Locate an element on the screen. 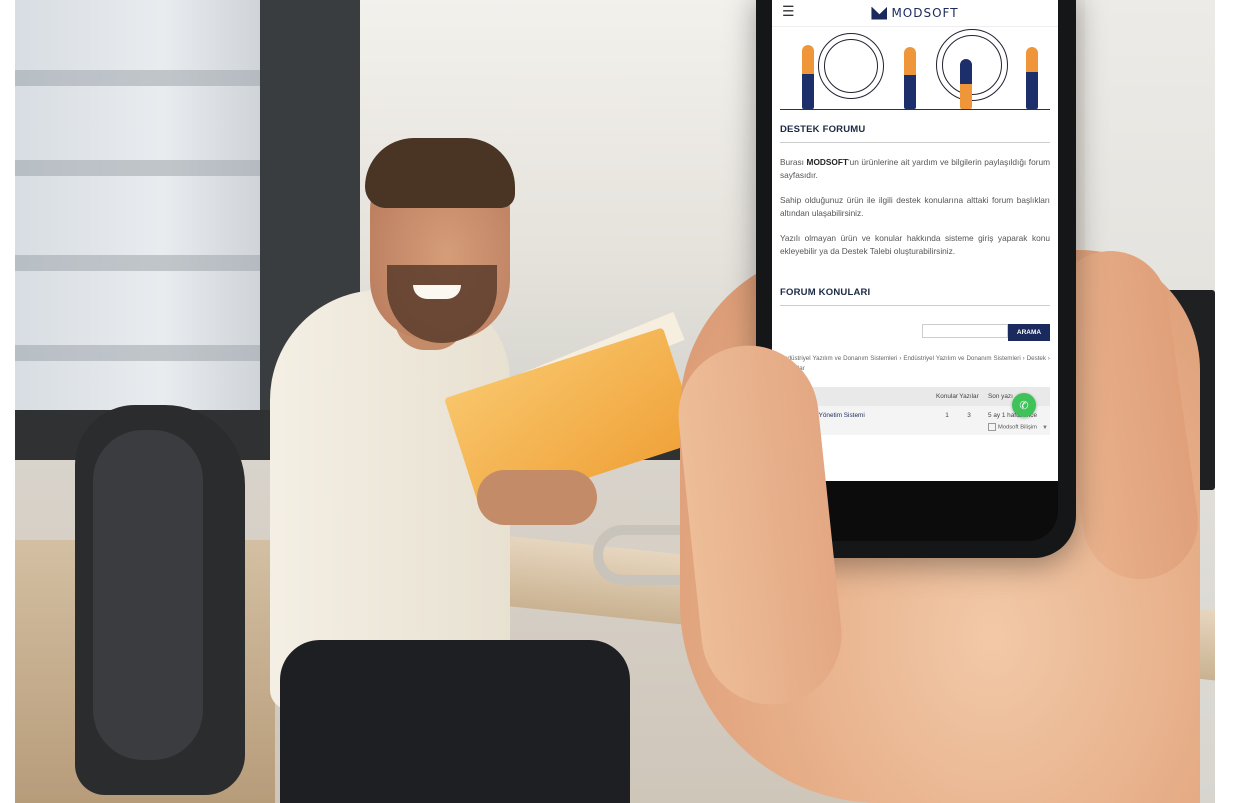  hero-illustration is located at coordinates (915, 69).